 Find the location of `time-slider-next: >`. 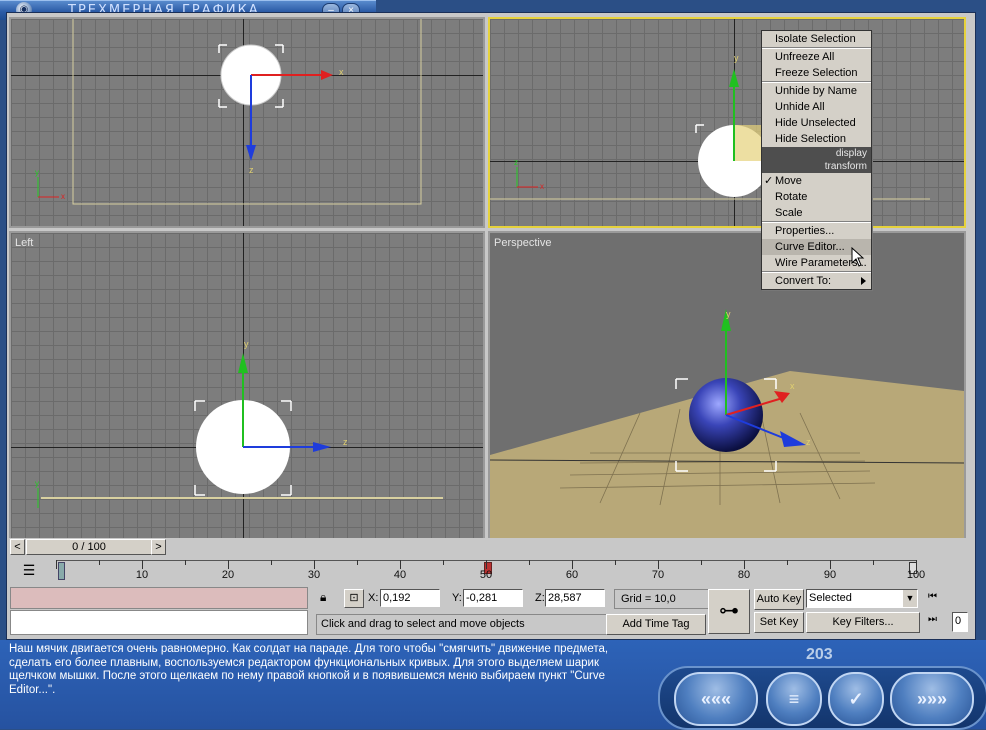

time-slider-next: > is located at coordinates (158, 547).